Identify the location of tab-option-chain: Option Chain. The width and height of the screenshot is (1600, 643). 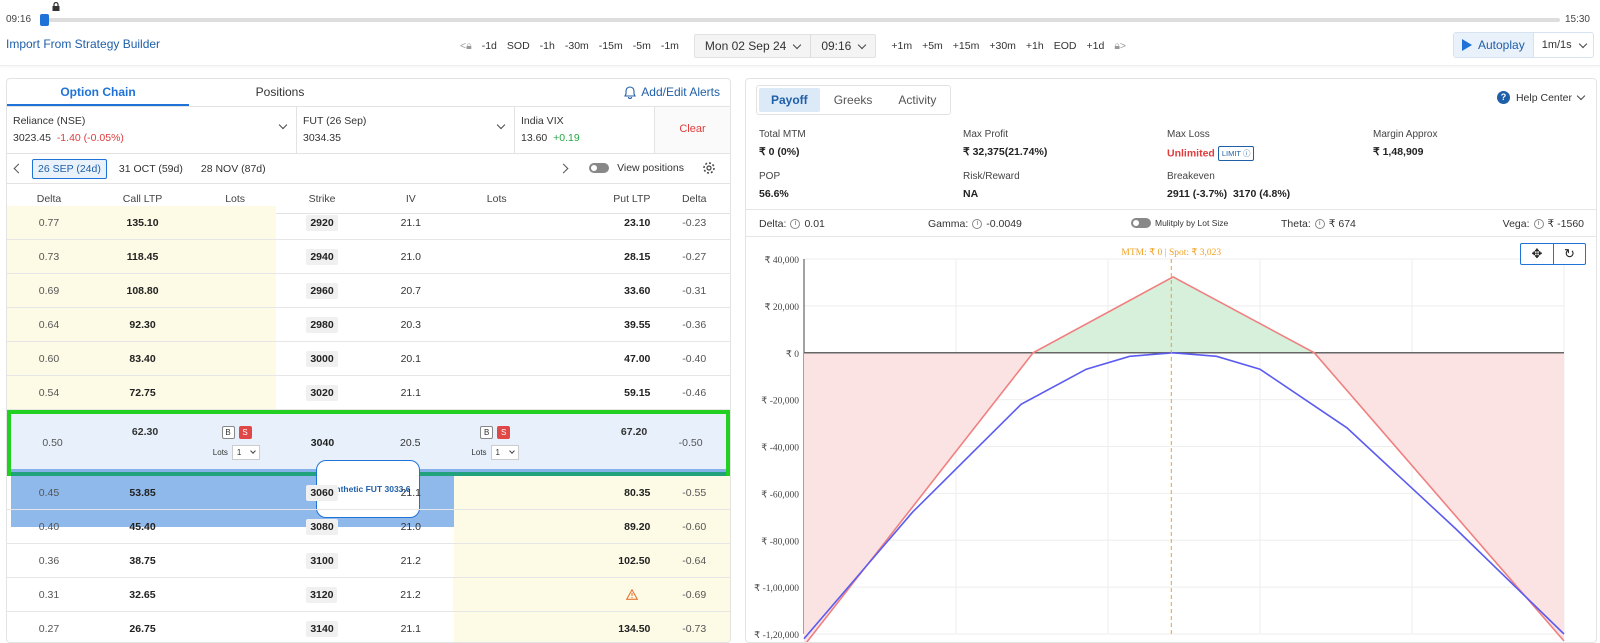
(98, 92).